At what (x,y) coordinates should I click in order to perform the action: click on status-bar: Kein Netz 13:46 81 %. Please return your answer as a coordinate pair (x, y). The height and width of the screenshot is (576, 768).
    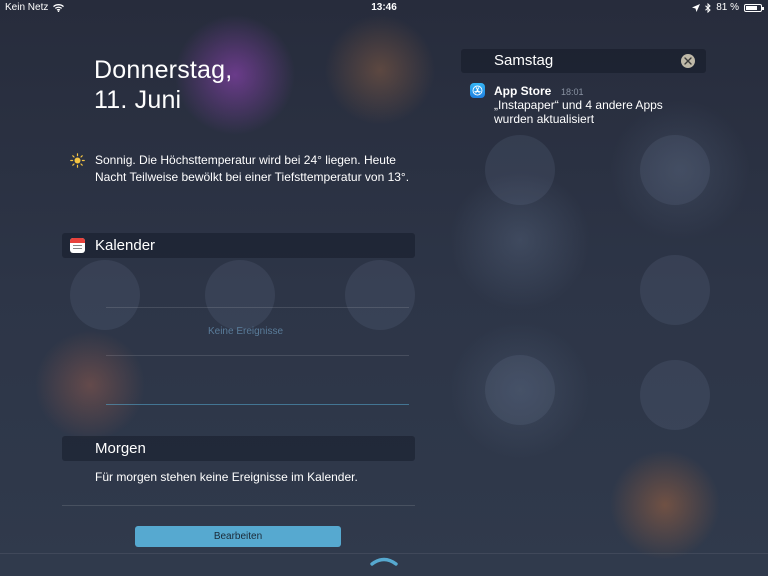
    Looking at the image, I should click on (384, 8).